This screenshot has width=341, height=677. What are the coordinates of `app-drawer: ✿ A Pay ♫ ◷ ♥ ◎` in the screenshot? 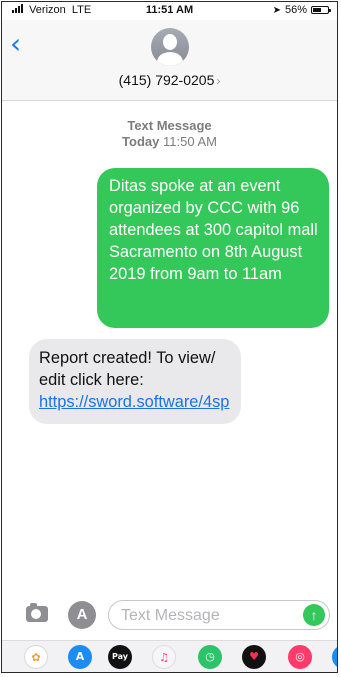 It's located at (169, 656).